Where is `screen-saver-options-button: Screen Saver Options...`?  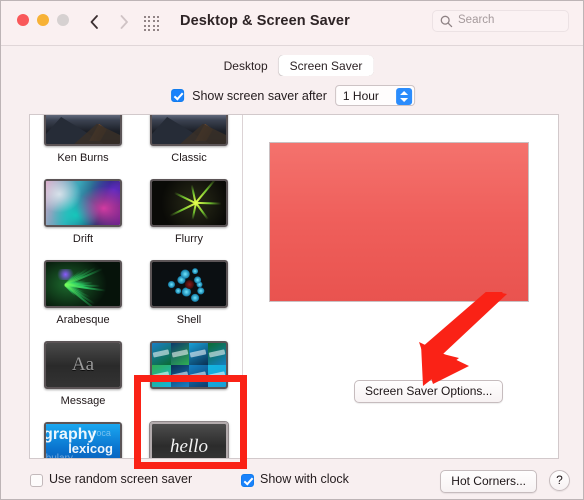
screen-saver-options-button: Screen Saver Options... is located at coordinates (429, 391).